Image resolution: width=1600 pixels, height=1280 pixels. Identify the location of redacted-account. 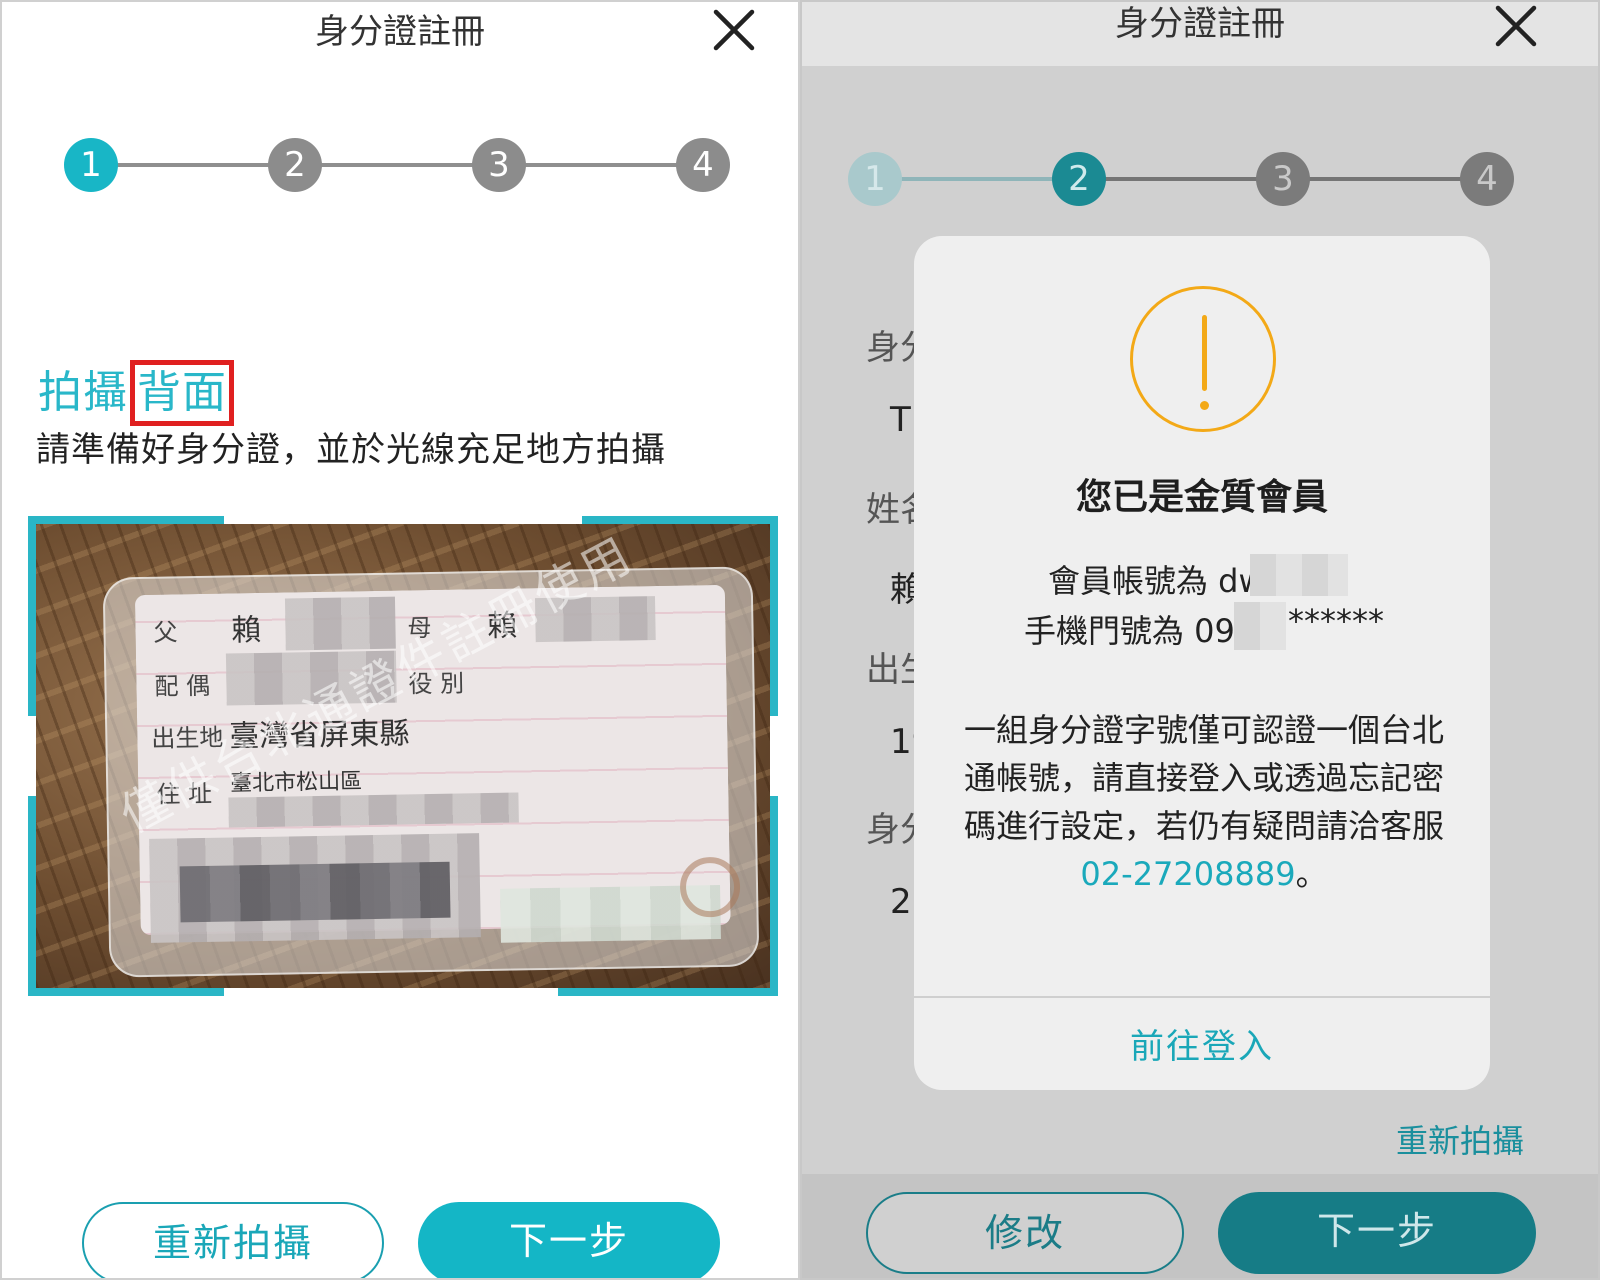
(1299, 575).